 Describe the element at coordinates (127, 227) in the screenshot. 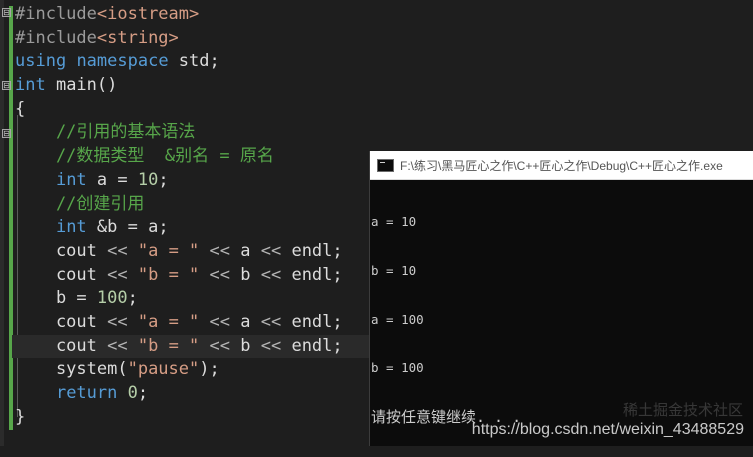

I see `code-token: &b = a;` at that location.